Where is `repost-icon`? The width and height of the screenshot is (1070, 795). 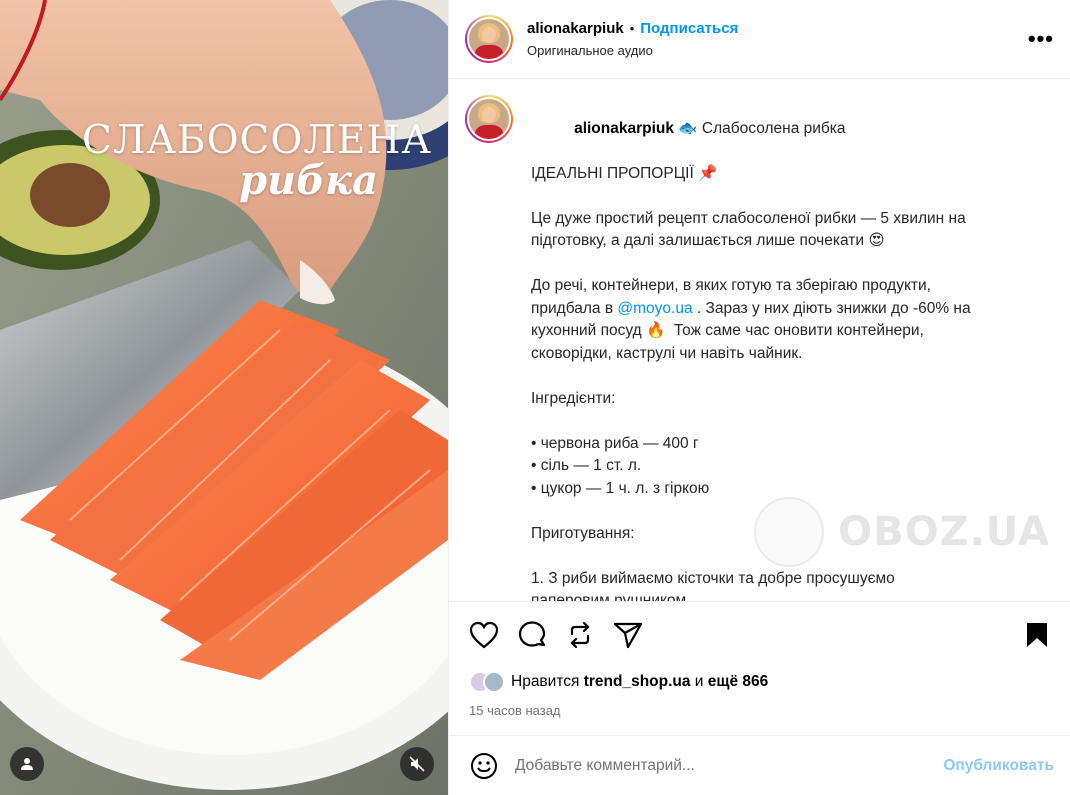 repost-icon is located at coordinates (580, 634).